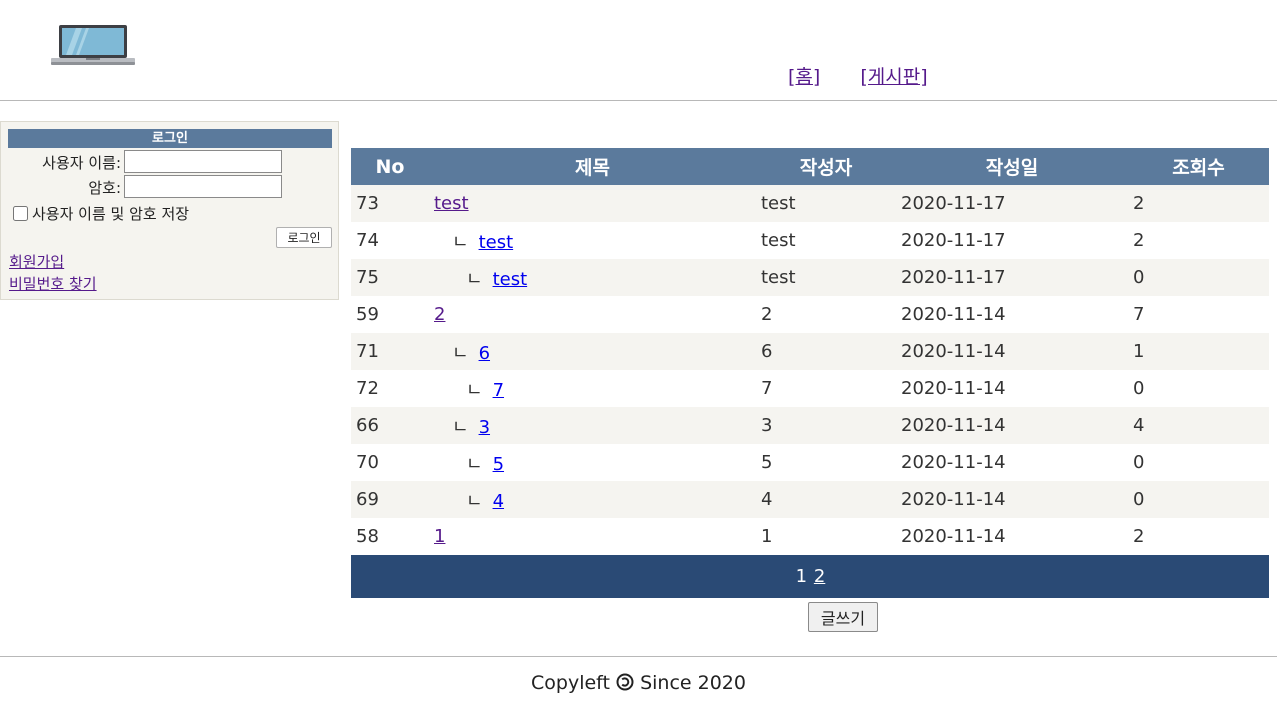 The image size is (1277, 715). What do you see at coordinates (111, 214) in the screenshot?
I see `remember-label: 사용자 이름 및 암호 저장` at bounding box center [111, 214].